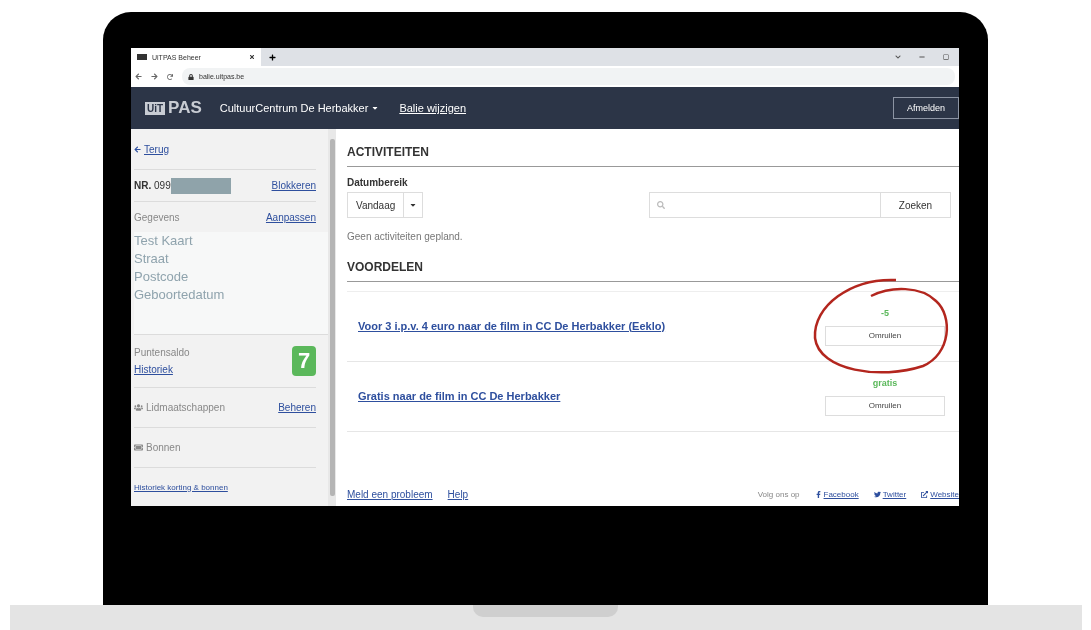 This screenshot has height=630, width=1091. Describe the element at coordinates (946, 57) in the screenshot. I see `maximize-icon` at that location.